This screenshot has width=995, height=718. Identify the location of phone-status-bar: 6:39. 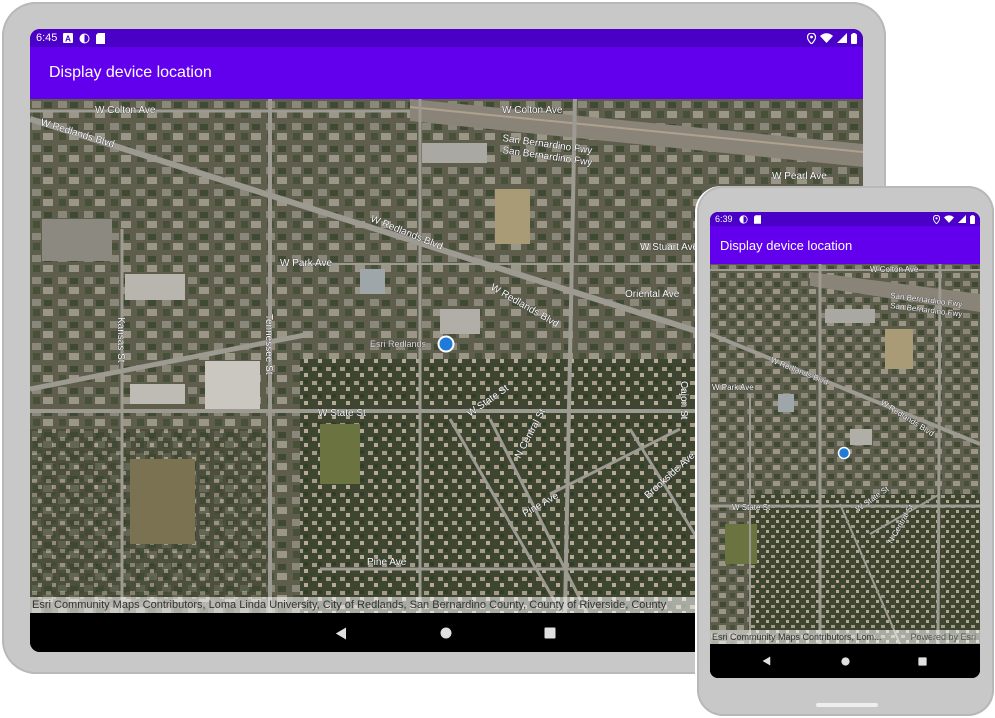
(845, 219).